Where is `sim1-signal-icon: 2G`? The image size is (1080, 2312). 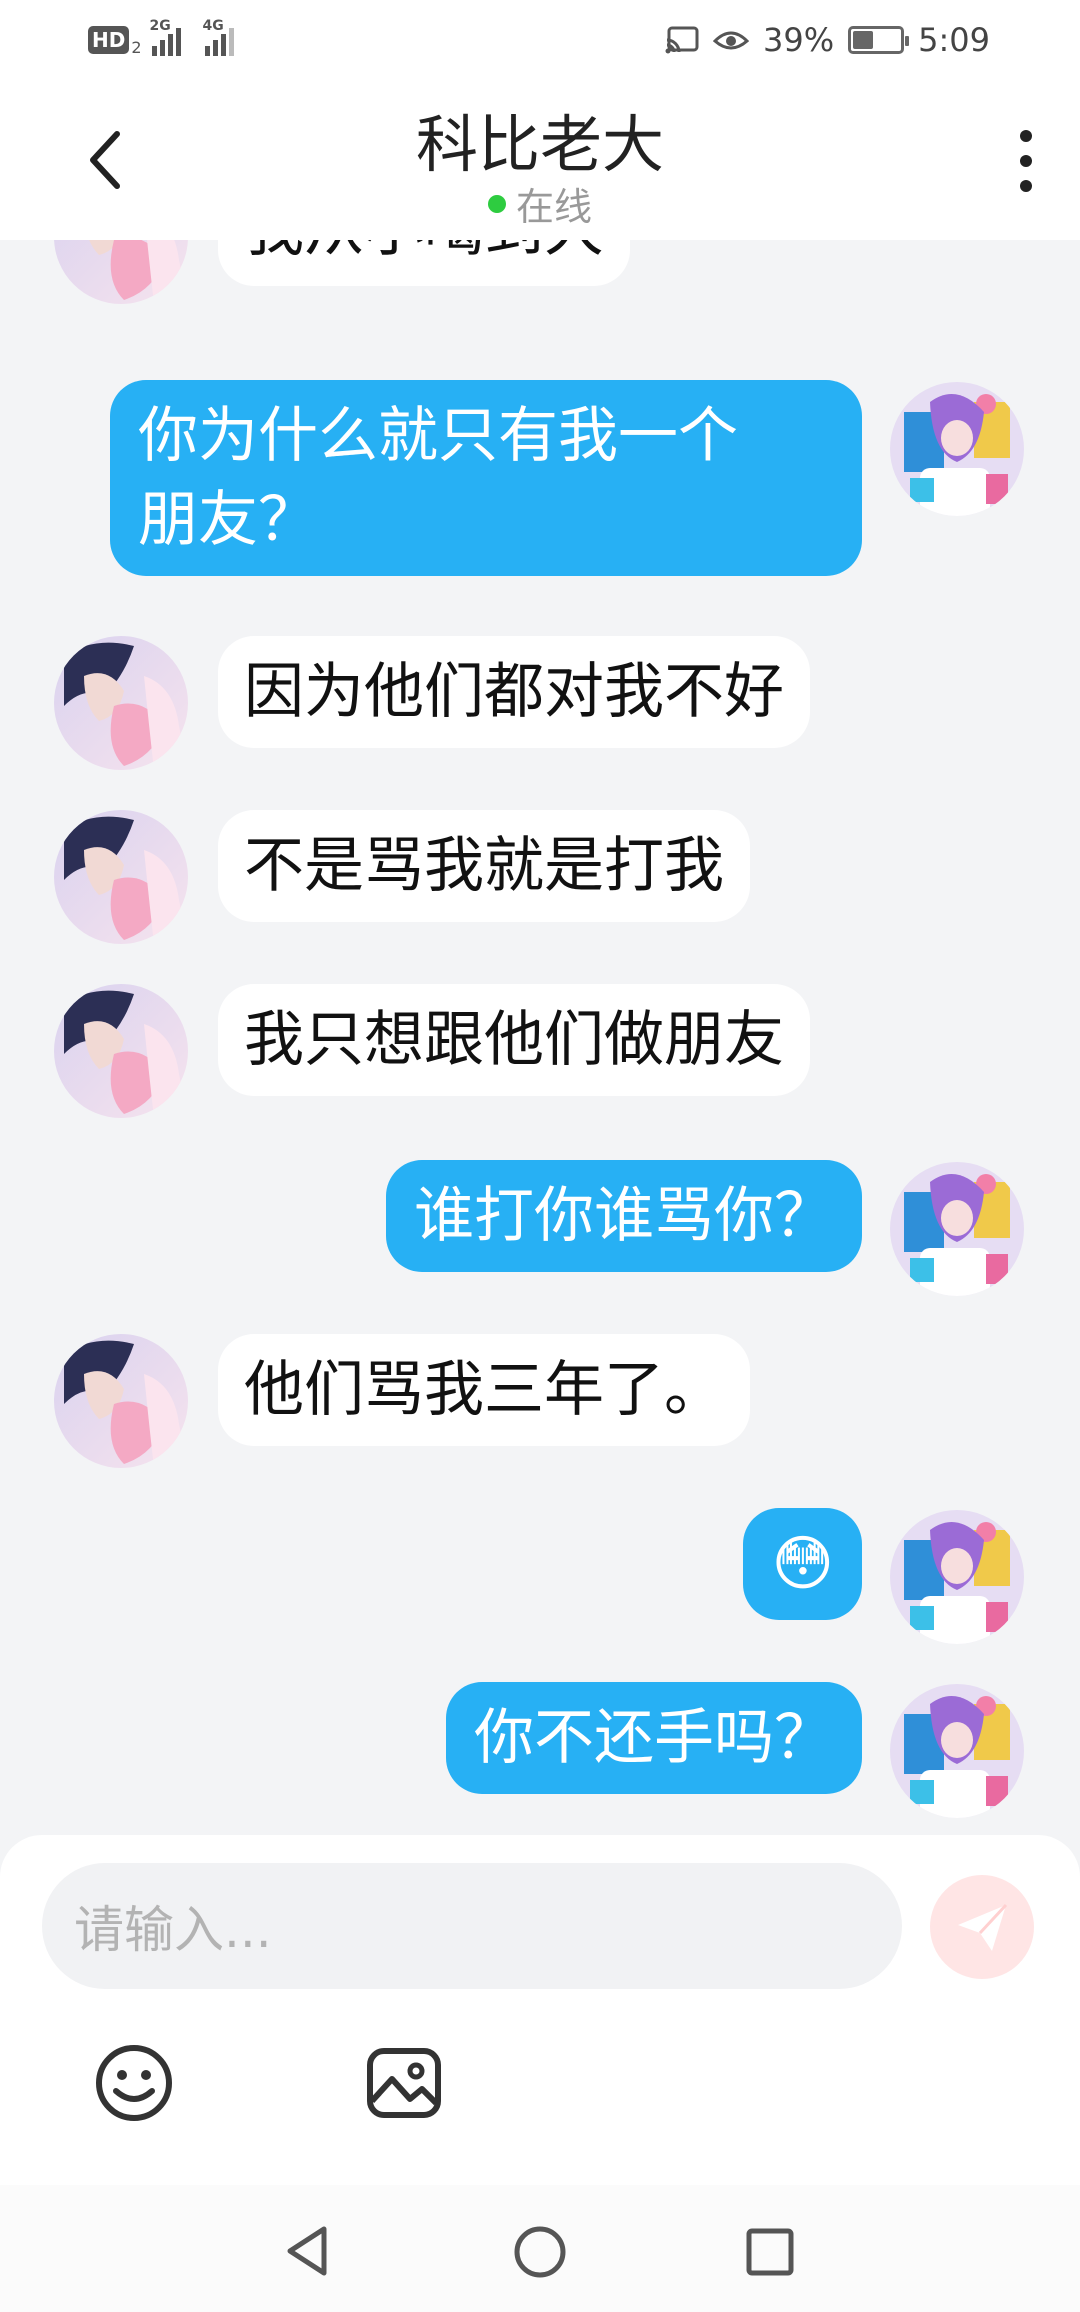 sim1-signal-icon: 2G is located at coordinates (165, 37).